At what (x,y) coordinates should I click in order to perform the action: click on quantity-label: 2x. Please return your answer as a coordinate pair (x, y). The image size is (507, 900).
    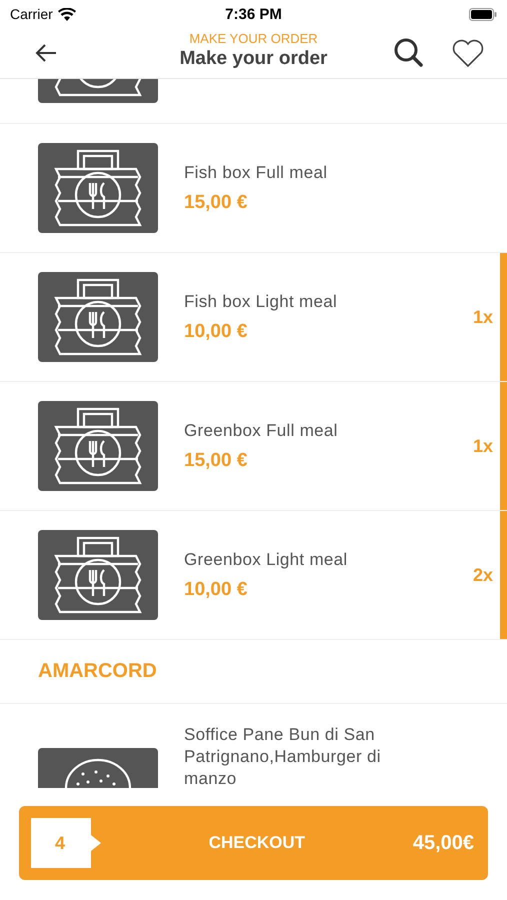
    Looking at the image, I should click on (482, 575).